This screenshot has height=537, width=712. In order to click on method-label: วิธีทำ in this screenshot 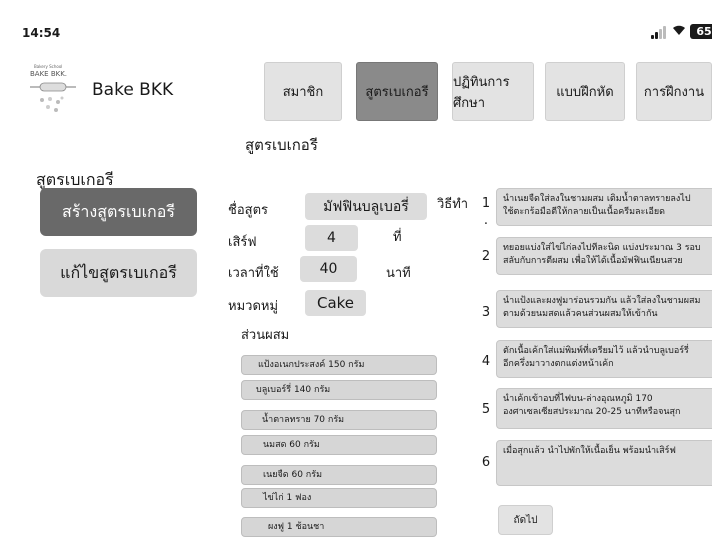, I will do `click(453, 204)`.